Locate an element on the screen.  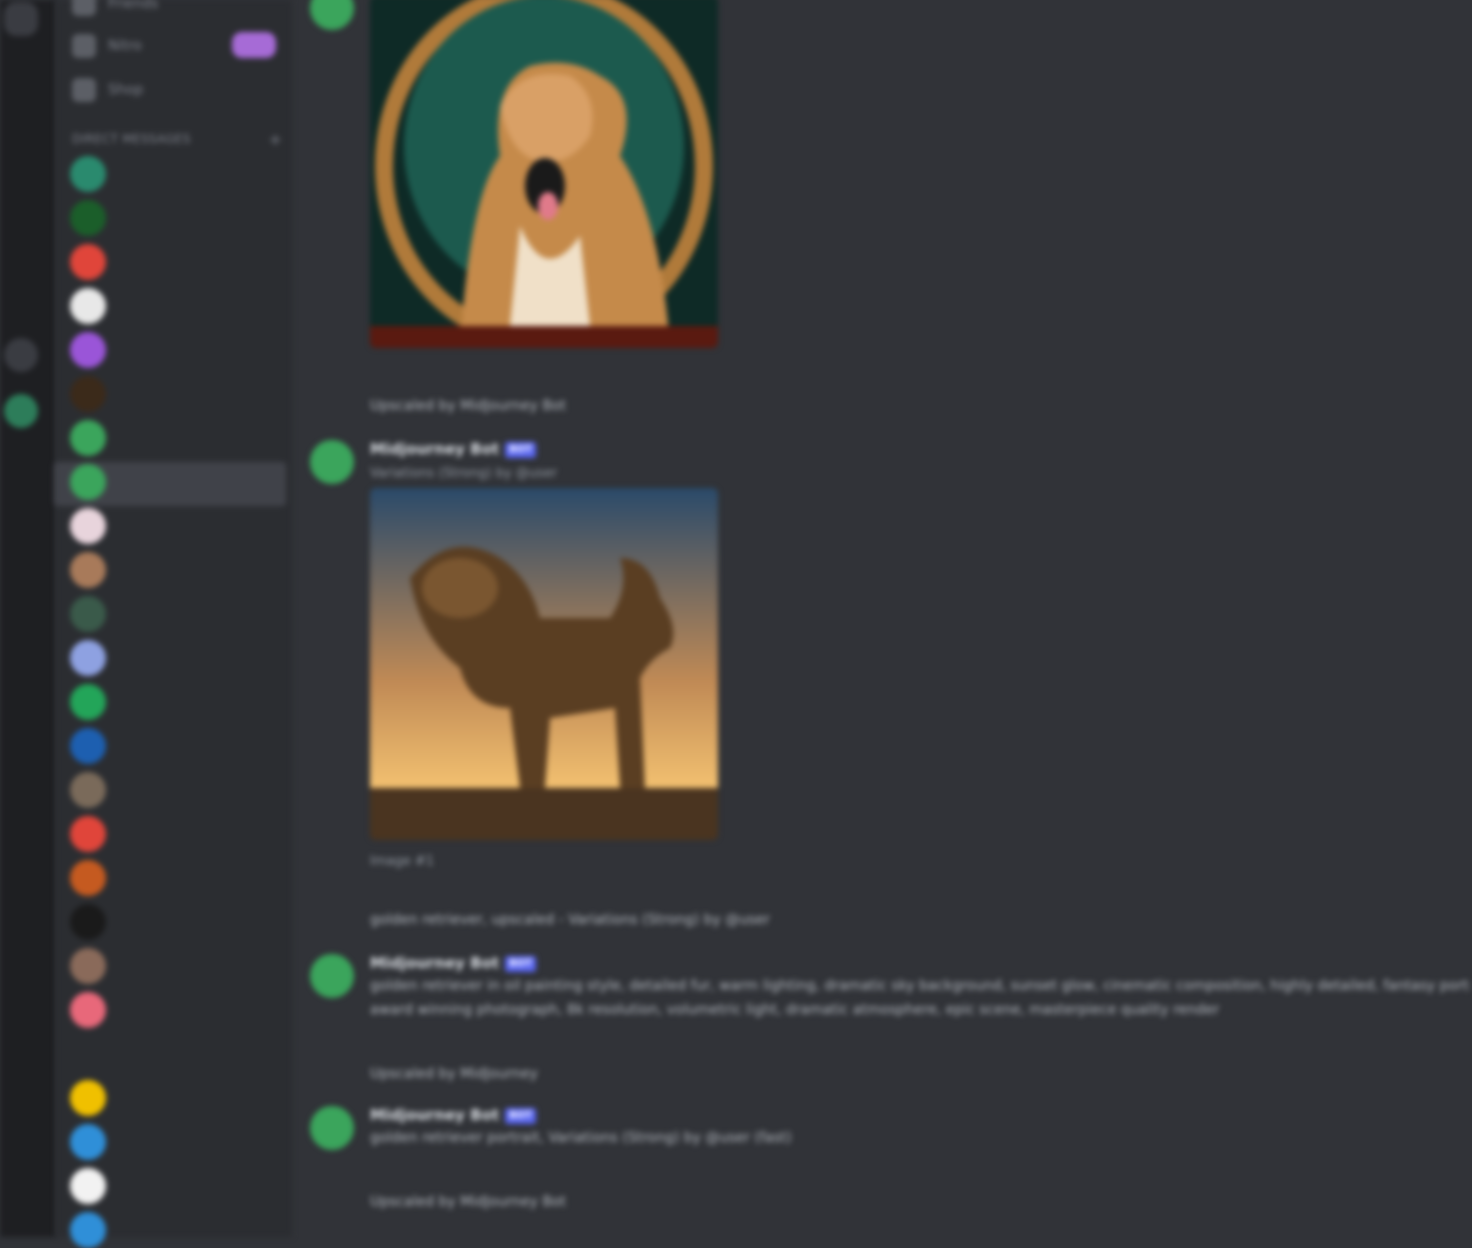
home-button is located at coordinates (21, 19).